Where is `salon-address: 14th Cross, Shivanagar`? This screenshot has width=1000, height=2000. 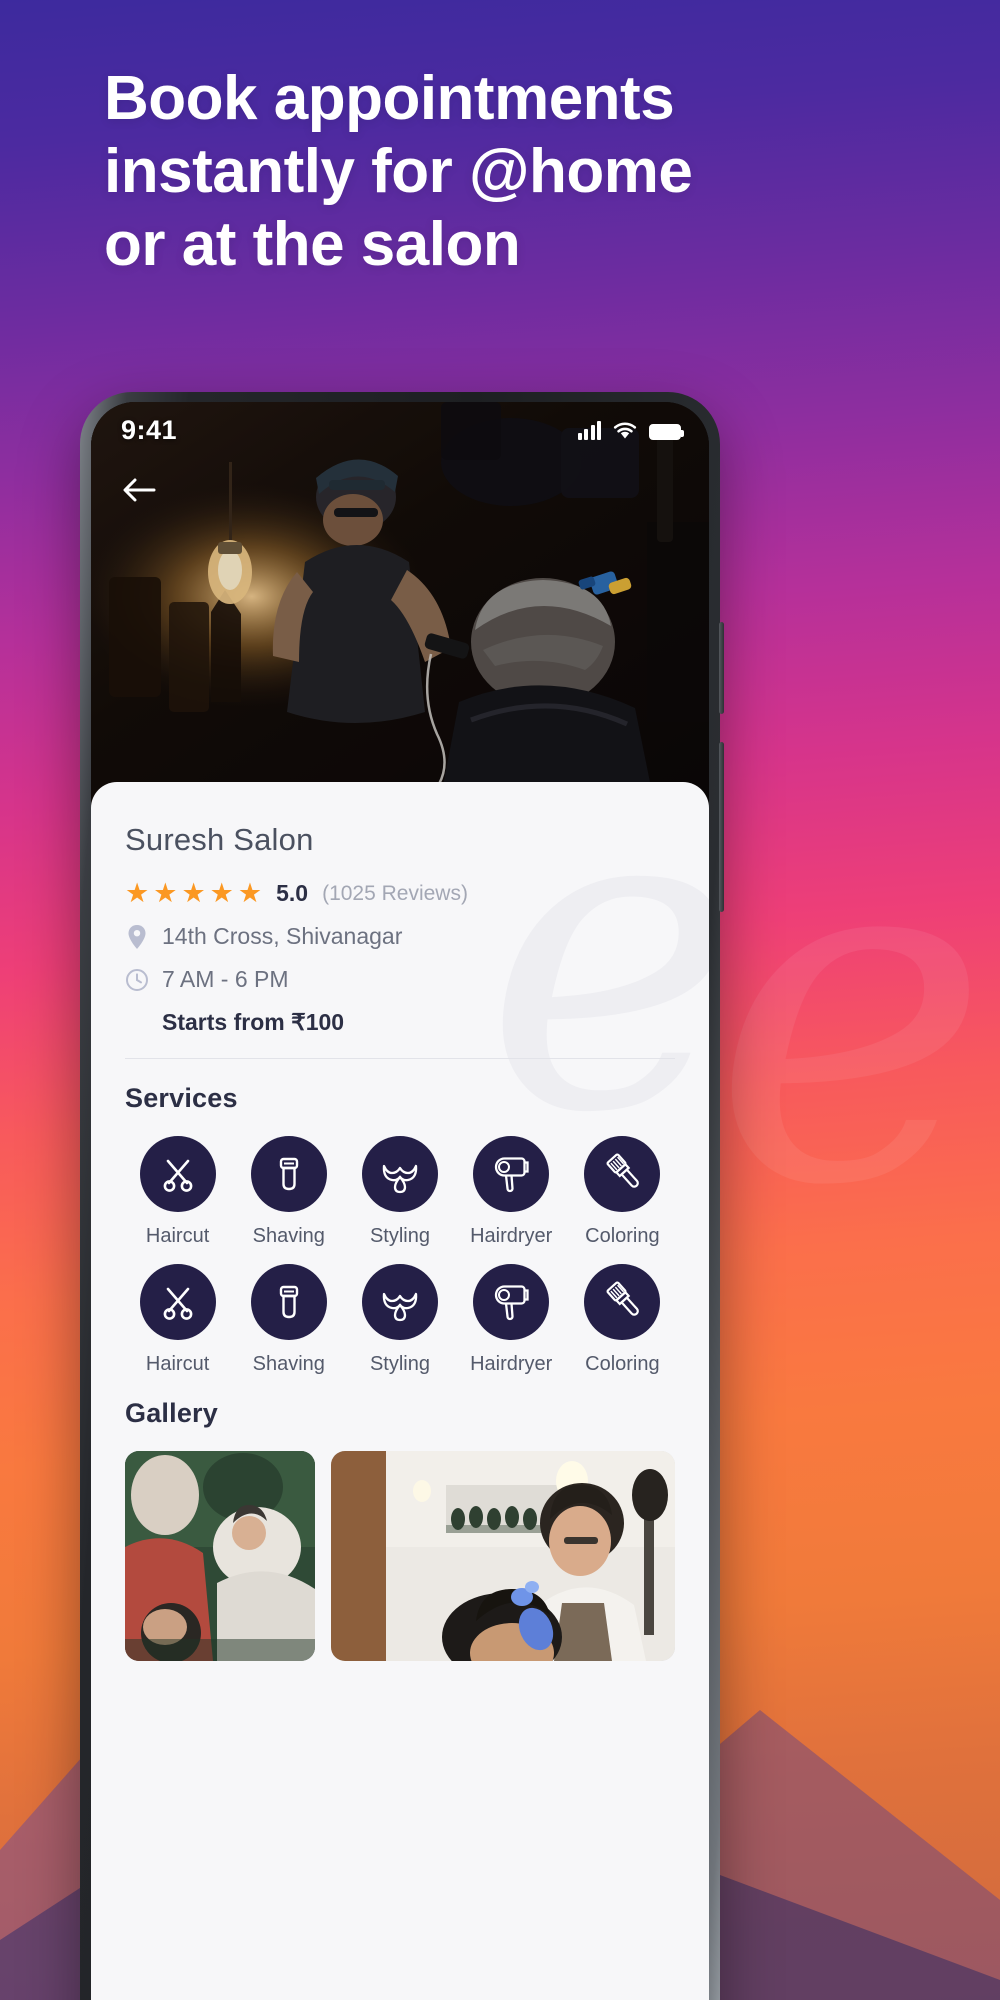
salon-address: 14th Cross, Shivanagar is located at coordinates (282, 936).